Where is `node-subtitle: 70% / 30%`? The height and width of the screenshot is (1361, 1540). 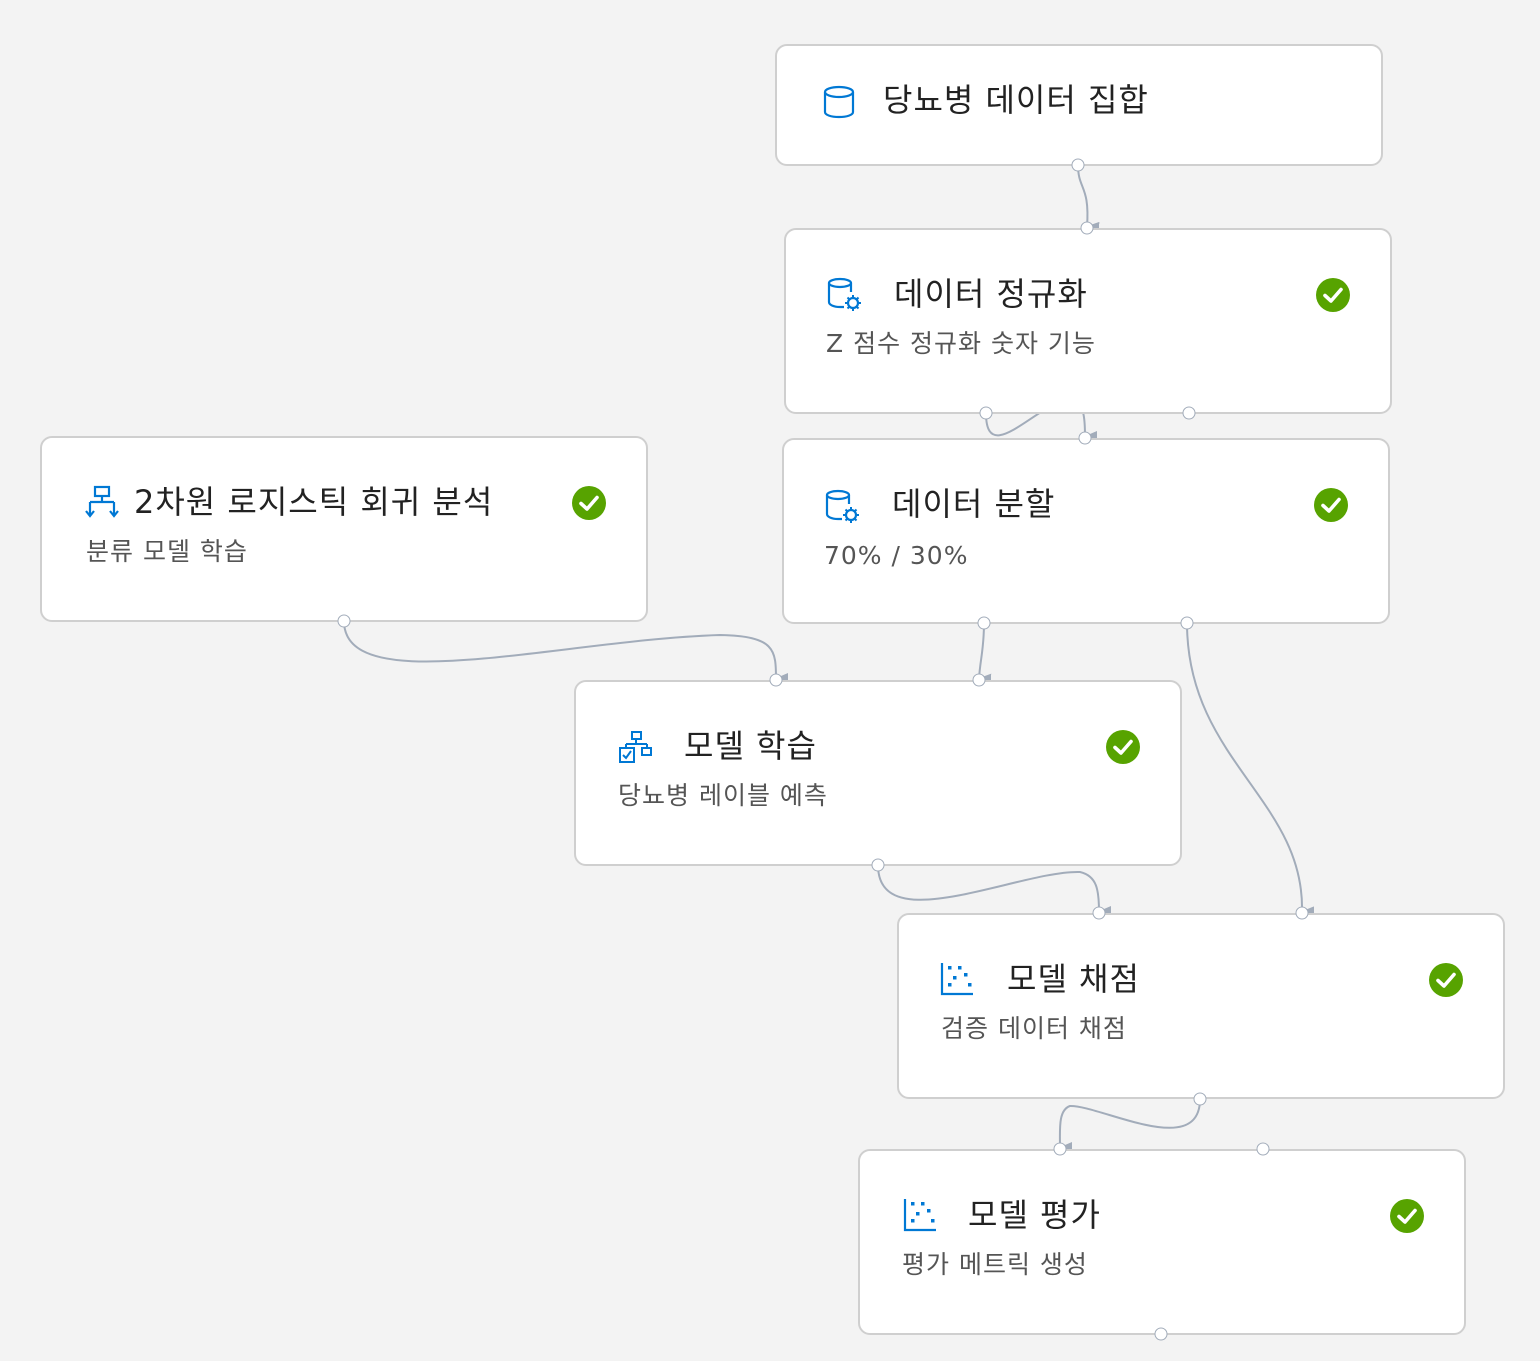
node-subtitle: 70% / 30% is located at coordinates (896, 555).